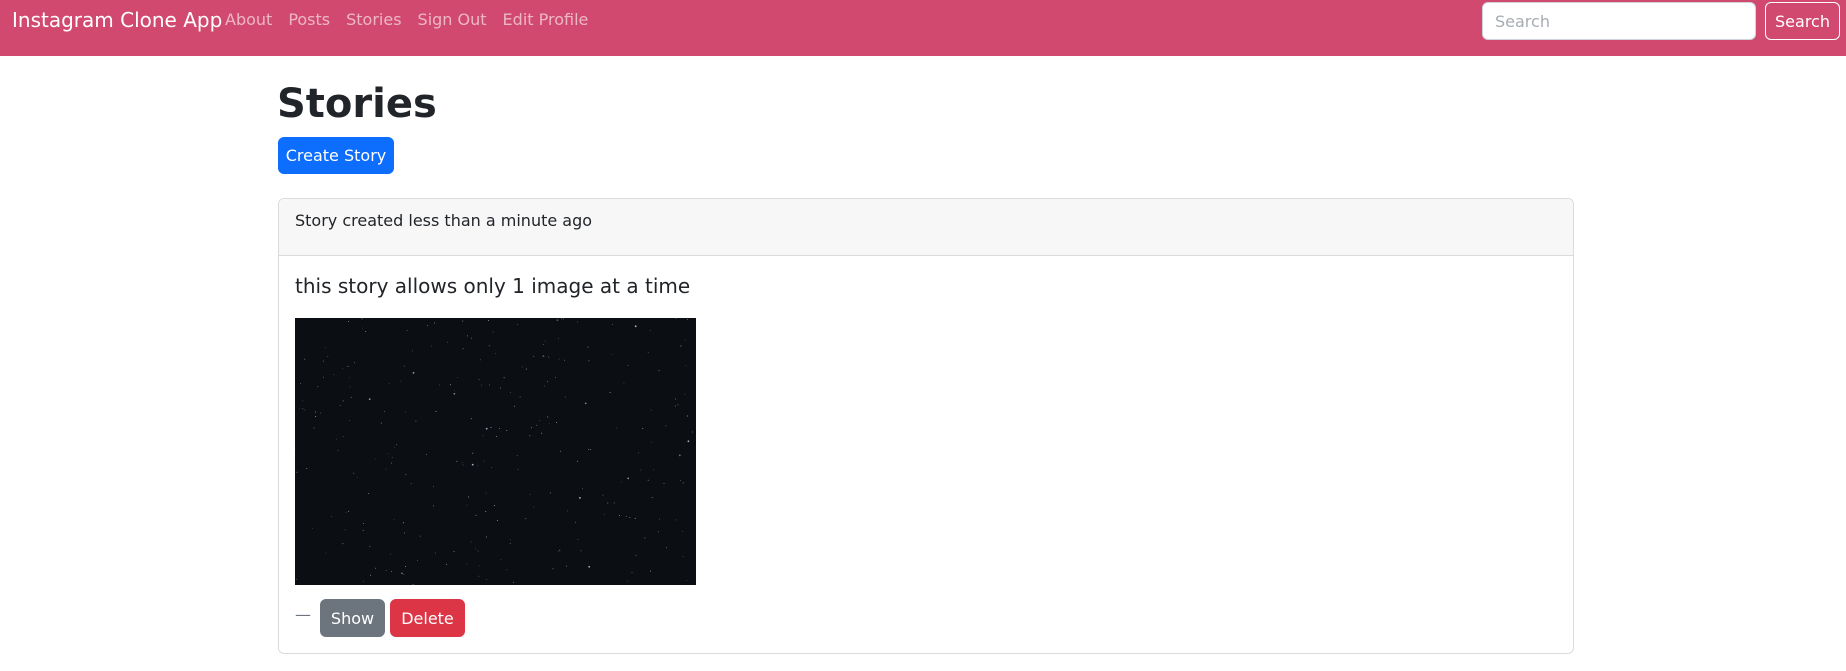 This screenshot has width=1846, height=671. What do you see at coordinates (1619, 21) in the screenshot?
I see `search-input` at bounding box center [1619, 21].